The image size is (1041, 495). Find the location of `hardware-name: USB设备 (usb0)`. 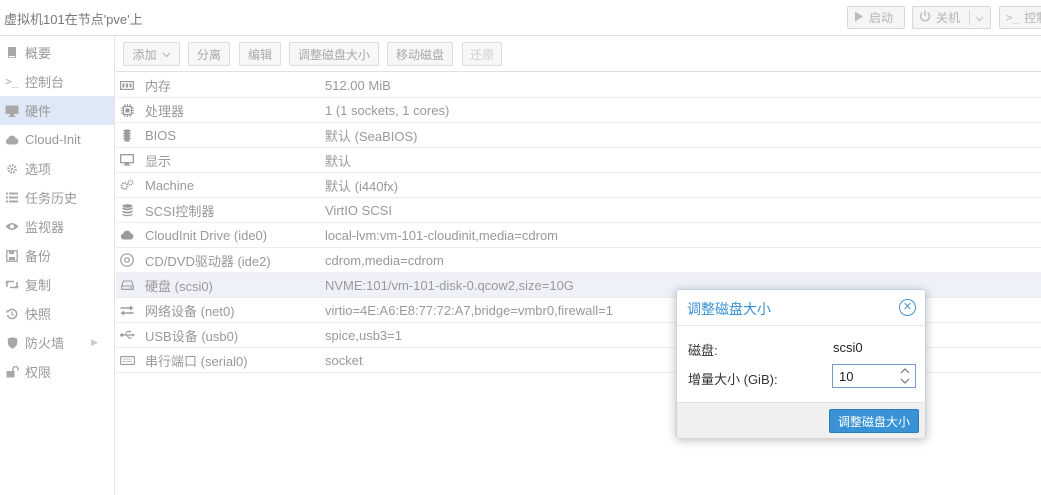

hardware-name: USB设备 (usb0) is located at coordinates (192, 336).